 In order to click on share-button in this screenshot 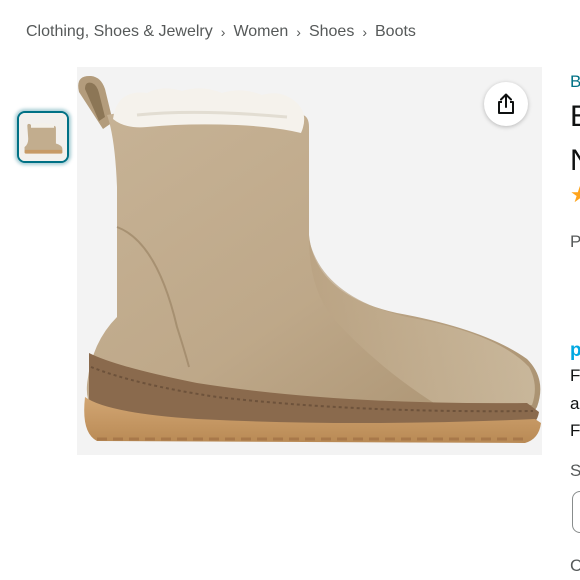, I will do `click(506, 104)`.